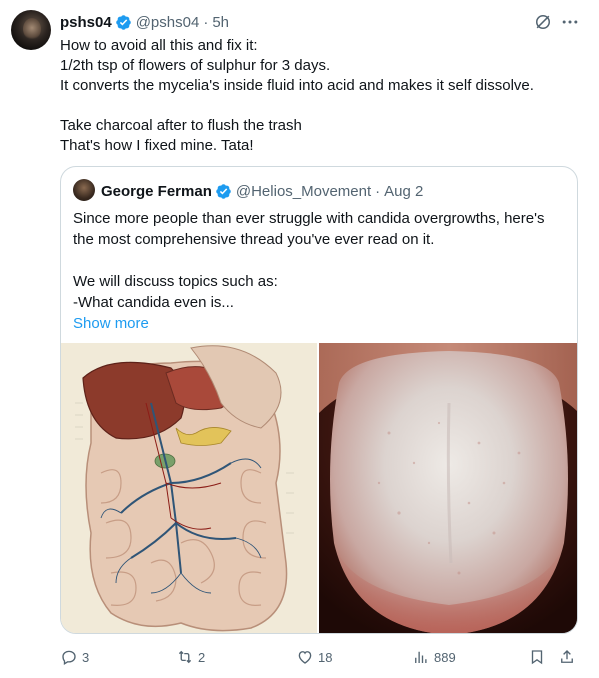 Image resolution: width=599 pixels, height=678 pixels. I want to click on bookmark-icon, so click(537, 657).